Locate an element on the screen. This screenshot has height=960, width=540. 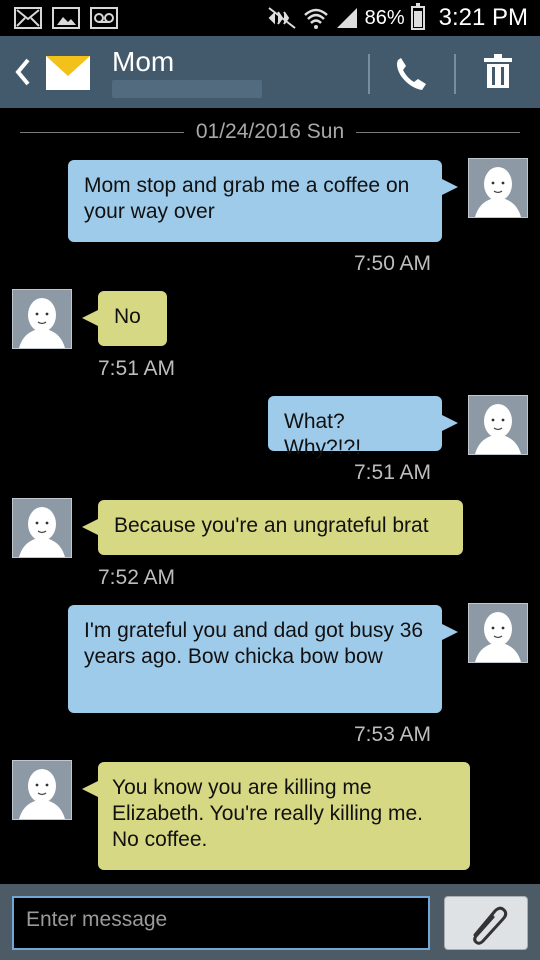
image-icon is located at coordinates (66, 18).